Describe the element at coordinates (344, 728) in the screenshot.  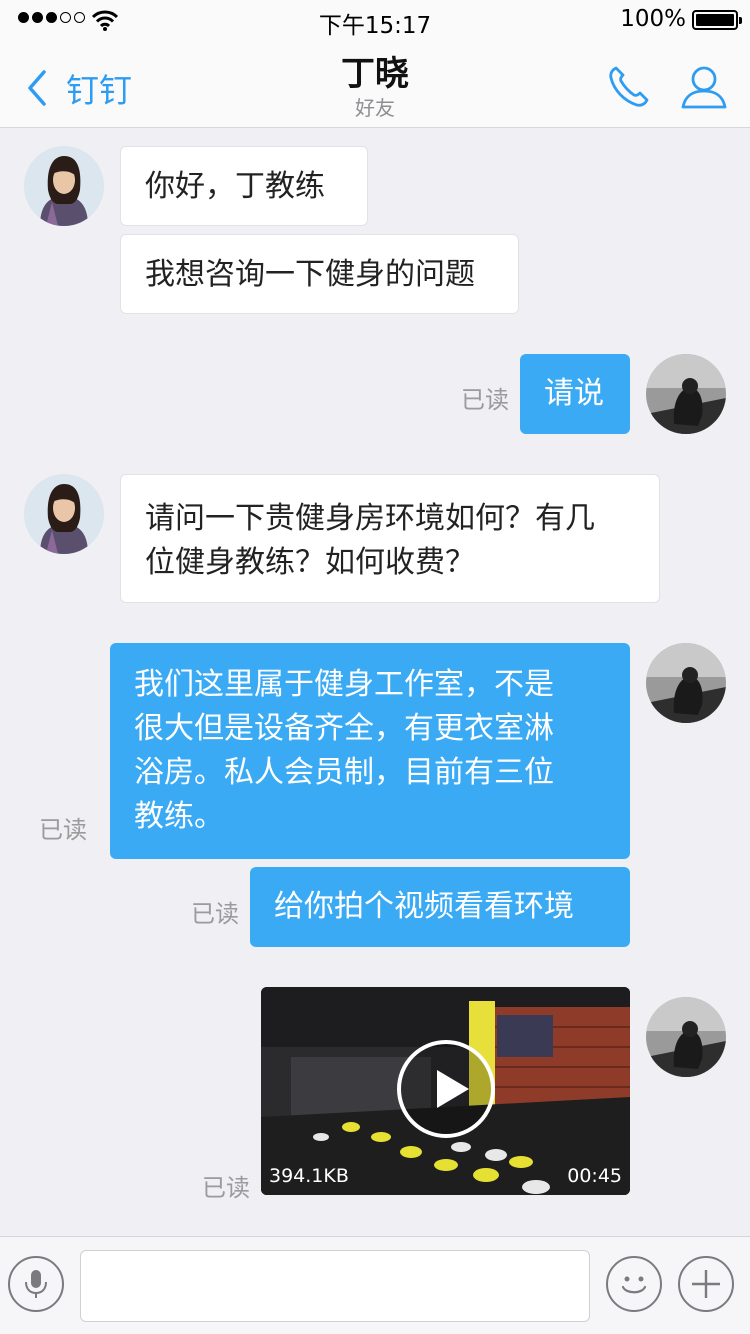
I see `message-text-line: 很大但是设备齐全，有更衣室淋` at that location.